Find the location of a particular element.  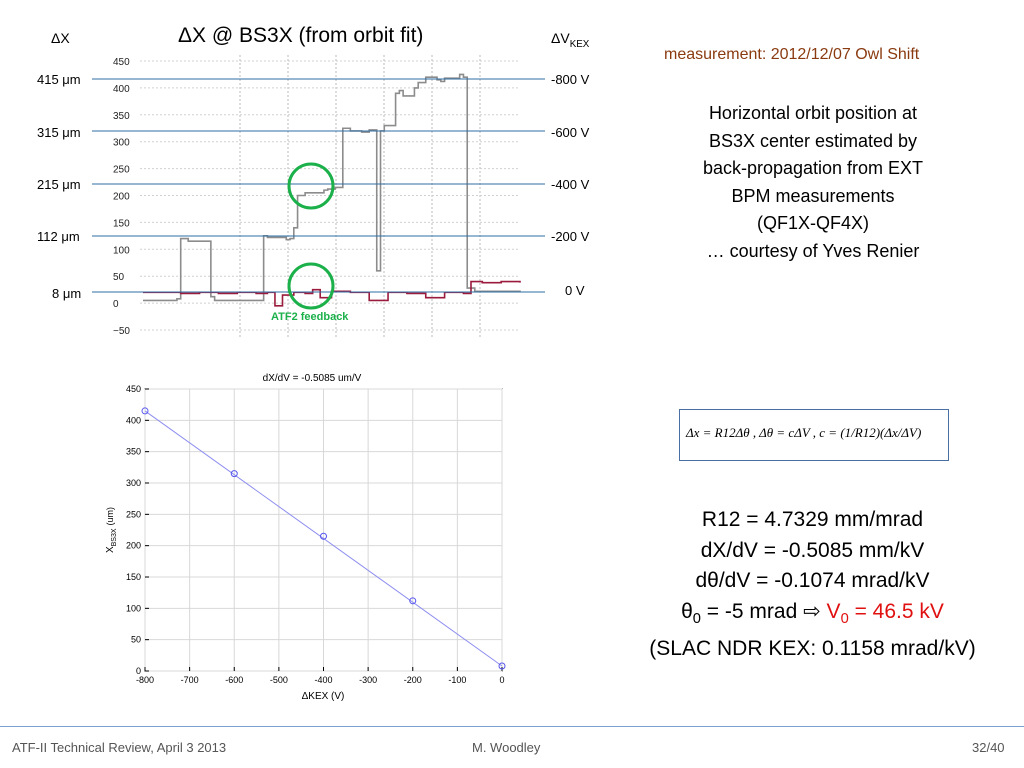

x-tick-label: -400 is located at coordinates (323, 680).